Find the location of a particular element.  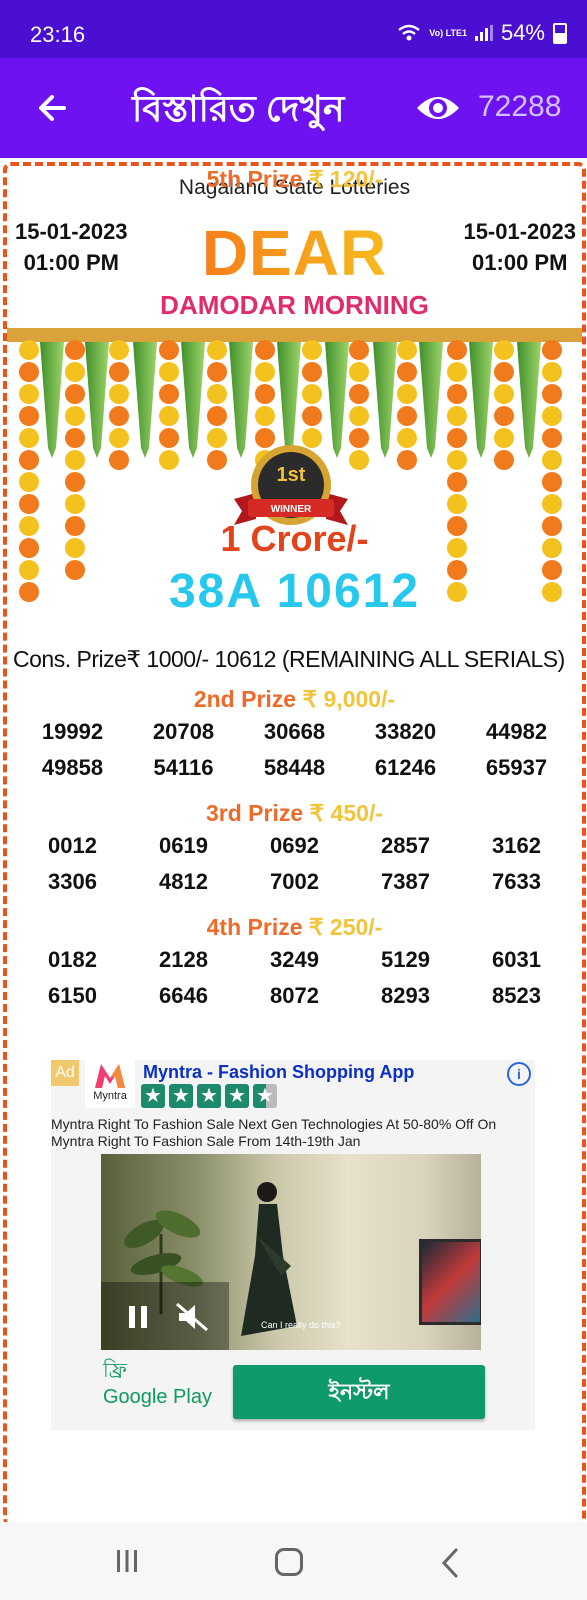

prize-4-title: 4th Prize ₹ 250/- is located at coordinates (294, 927).